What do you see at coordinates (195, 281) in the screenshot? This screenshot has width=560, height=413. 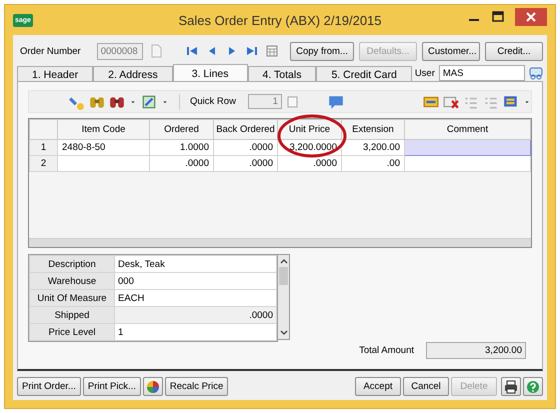 I see `detail-value: 000` at bounding box center [195, 281].